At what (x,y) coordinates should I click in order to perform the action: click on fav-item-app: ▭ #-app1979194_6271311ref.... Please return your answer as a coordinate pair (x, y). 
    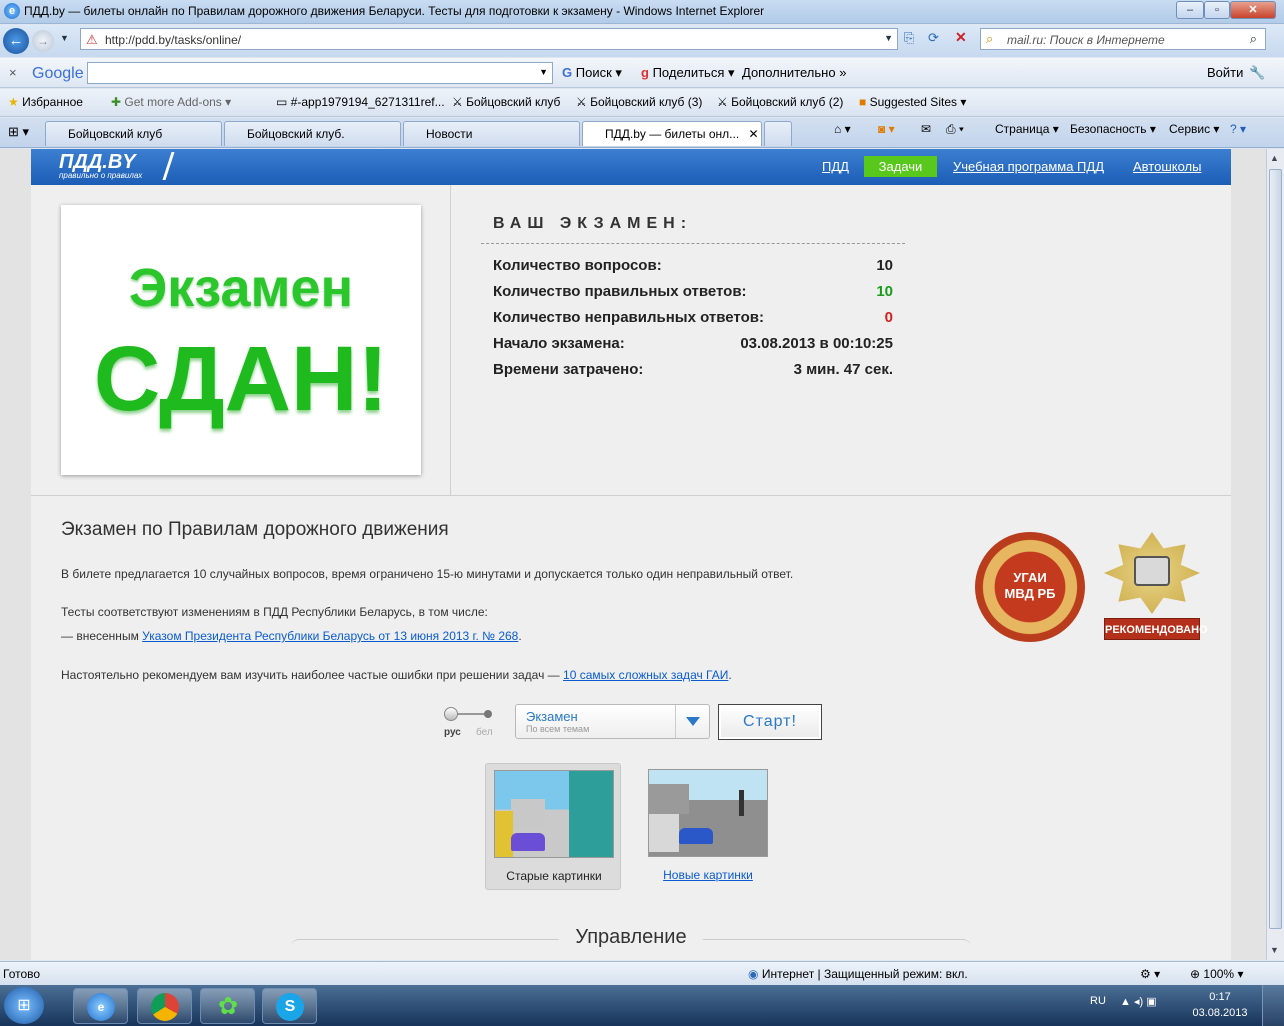
    Looking at the image, I should click on (360, 102).